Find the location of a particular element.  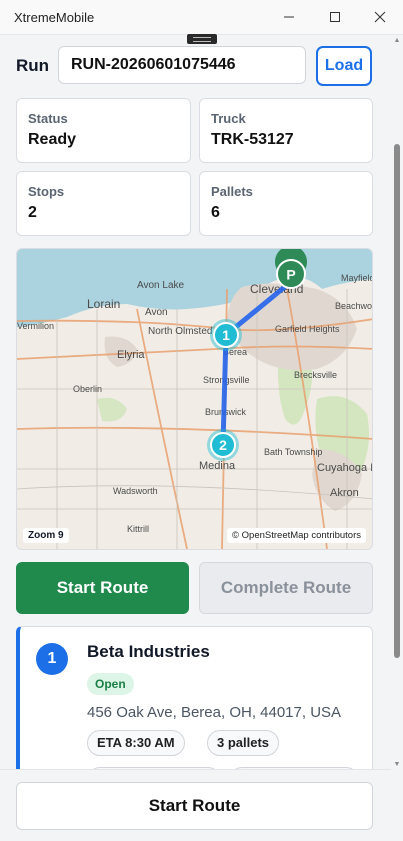

map-place-label: Elyria is located at coordinates (131, 355).